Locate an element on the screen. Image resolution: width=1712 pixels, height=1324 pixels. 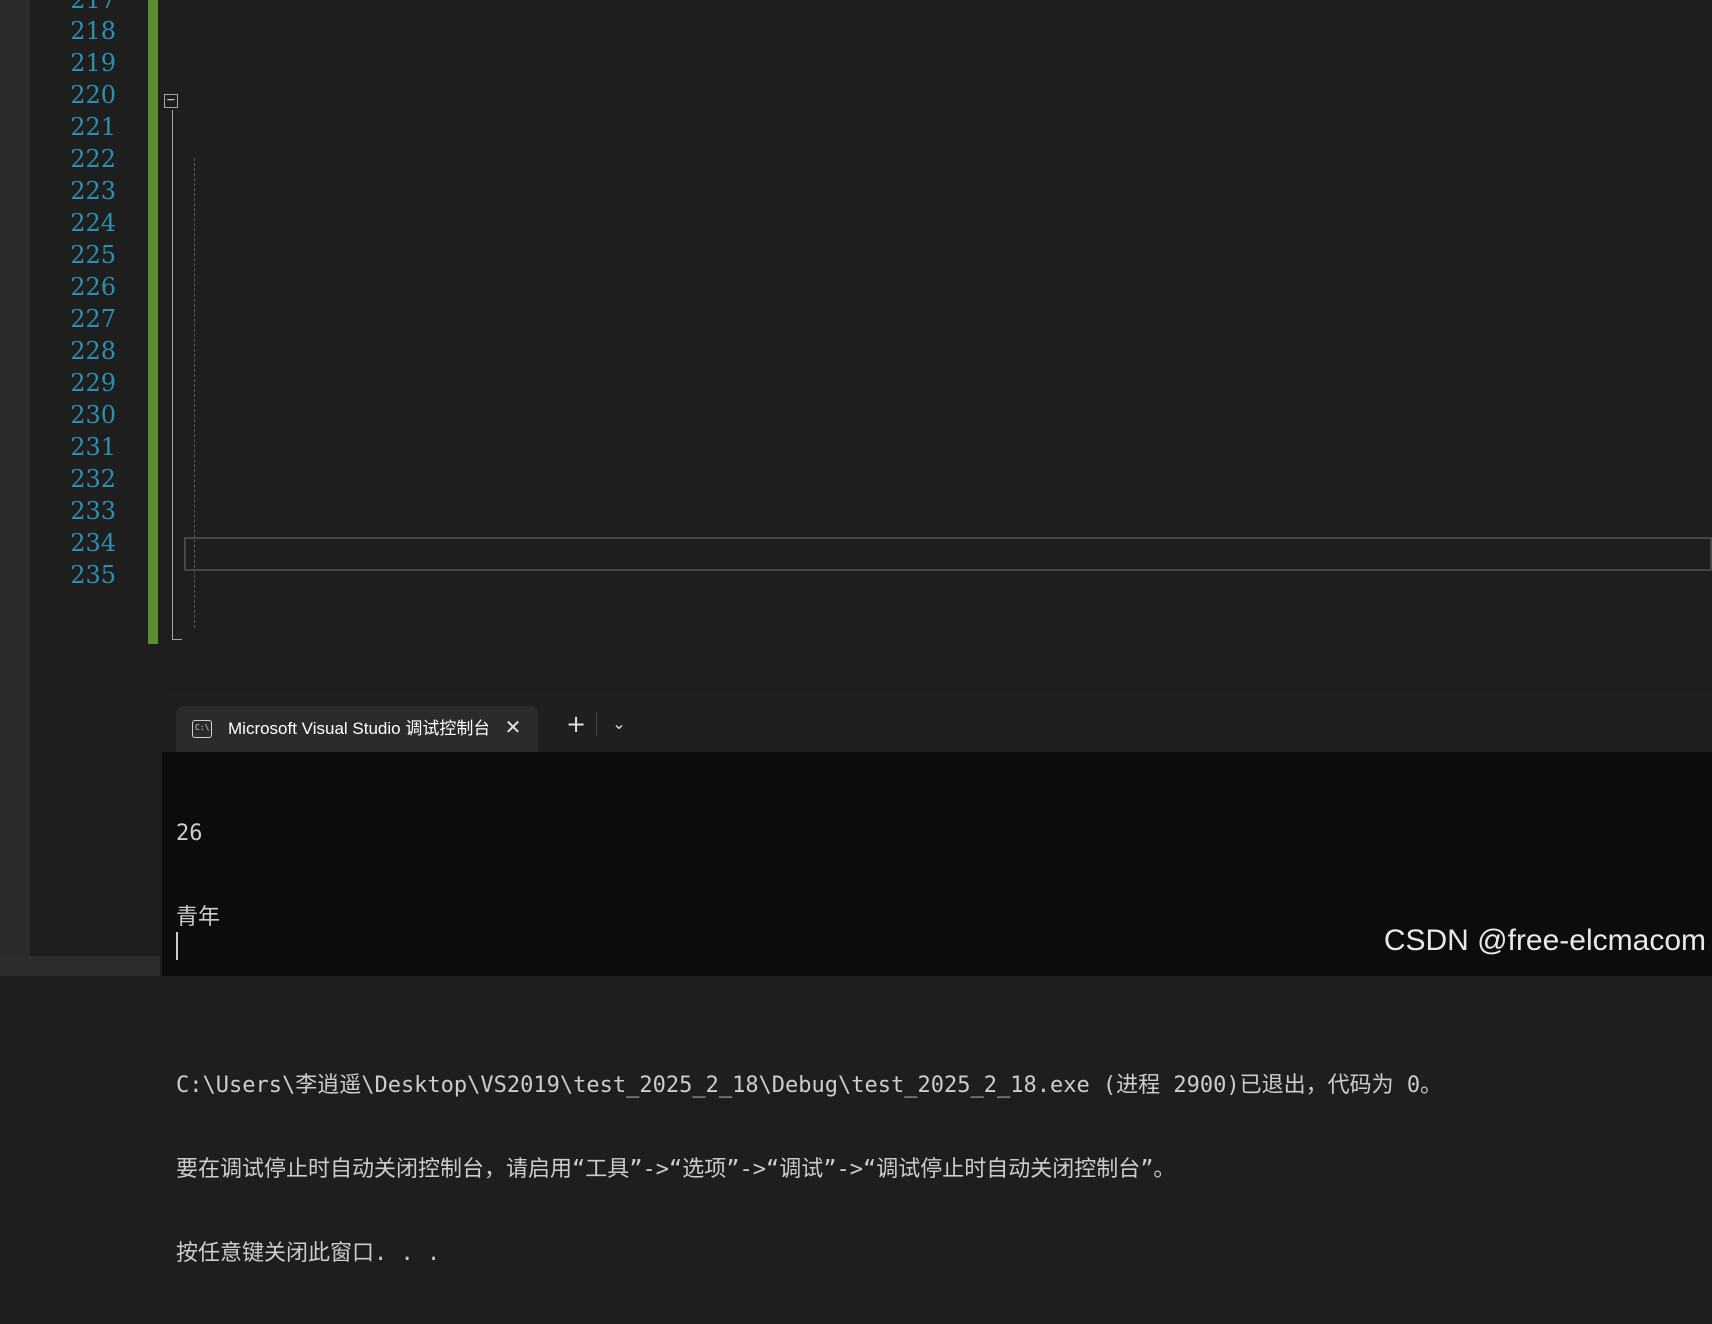
line-number: 225 is located at coordinates (93, 255).